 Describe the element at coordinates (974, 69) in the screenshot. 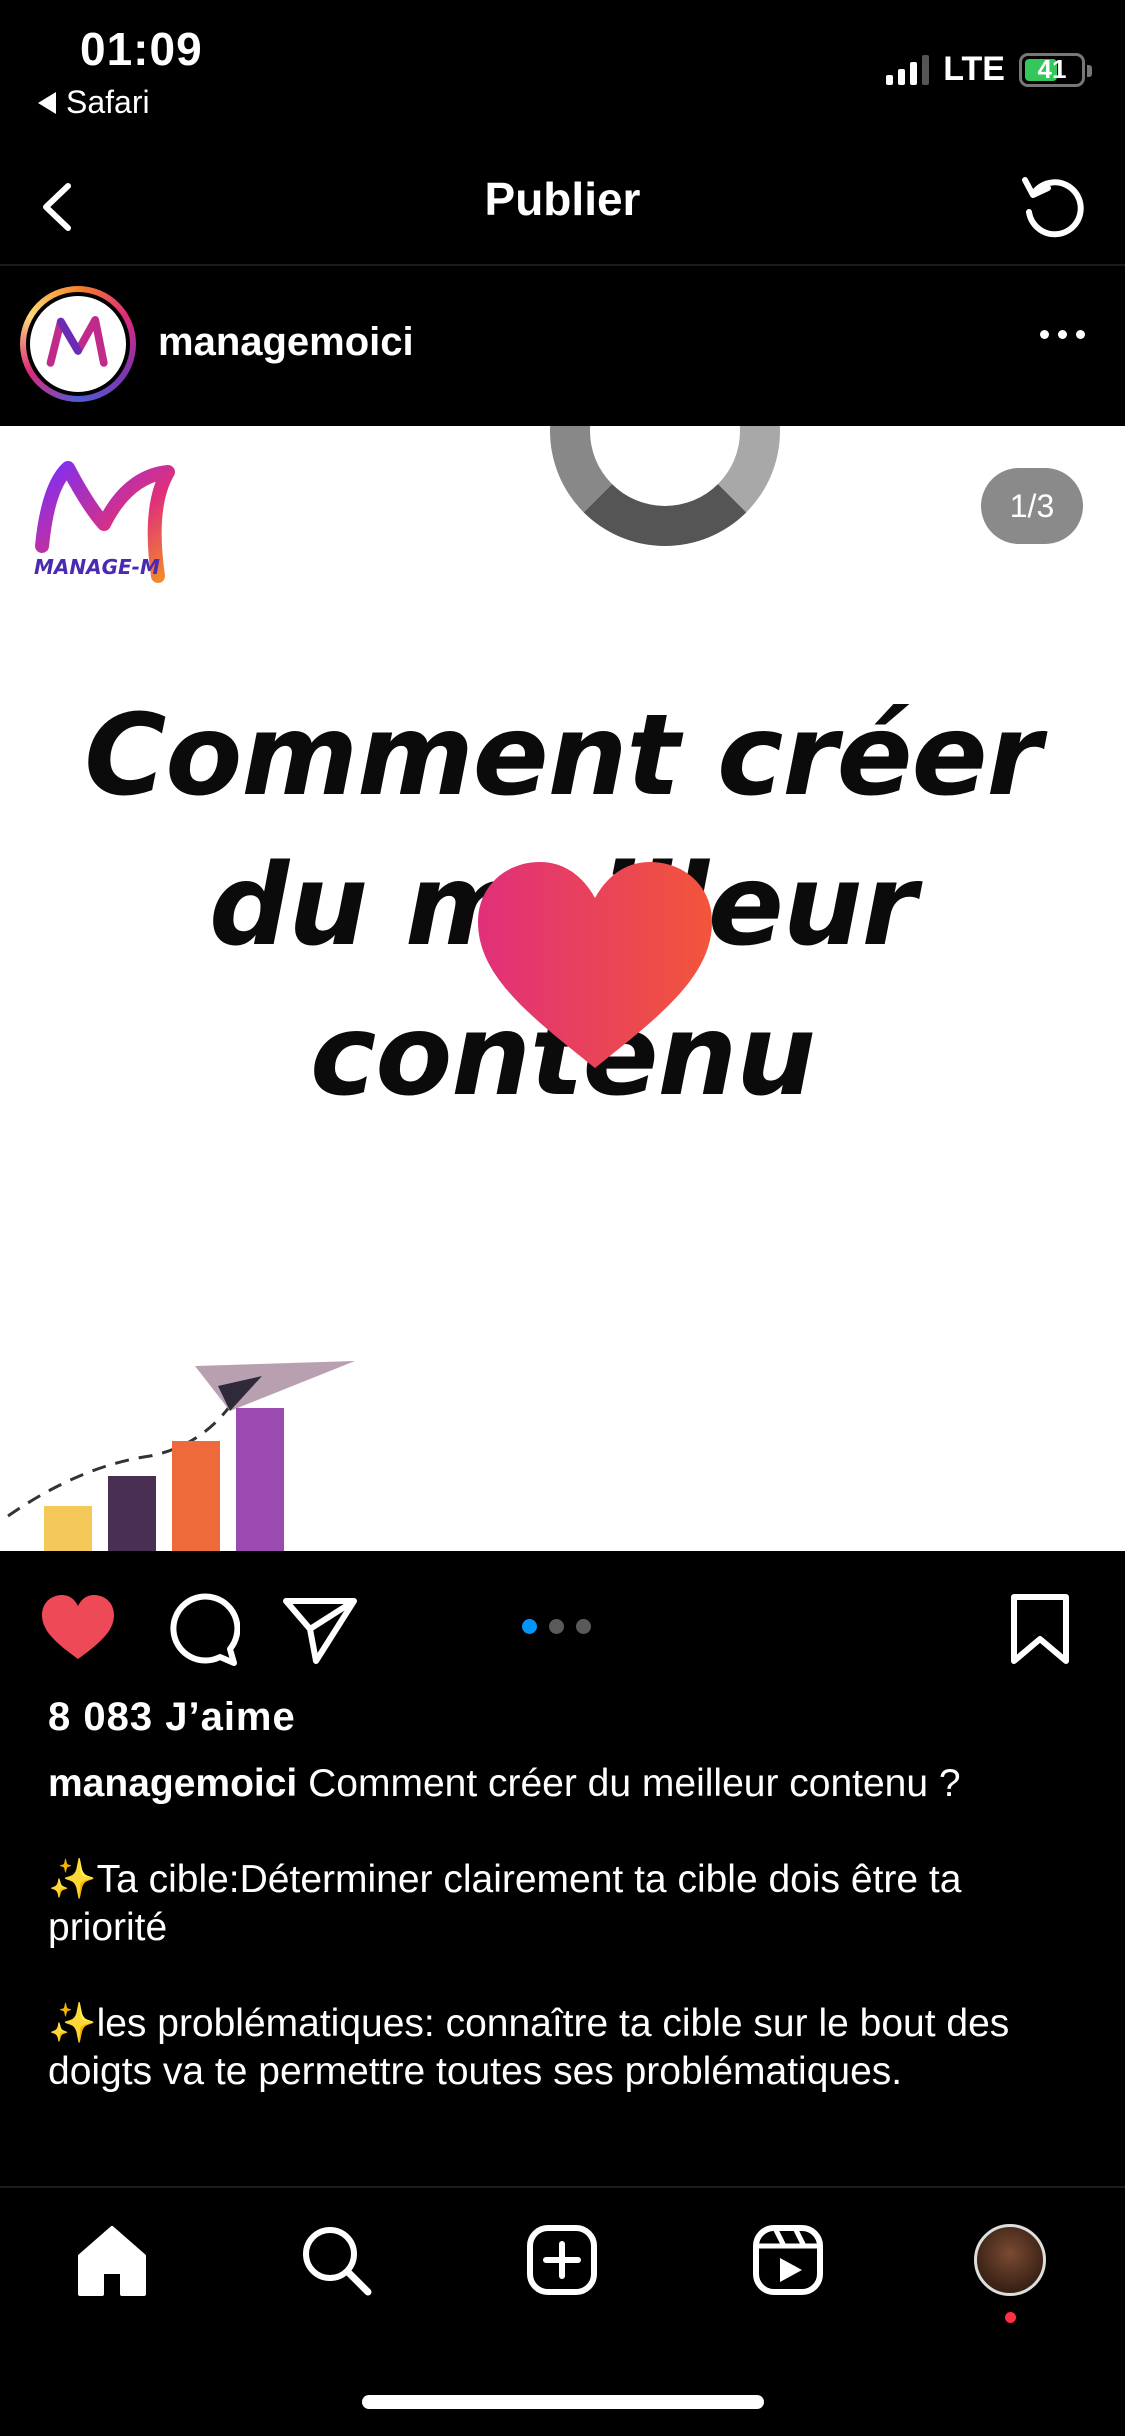

I see `network-label: LTE` at that location.